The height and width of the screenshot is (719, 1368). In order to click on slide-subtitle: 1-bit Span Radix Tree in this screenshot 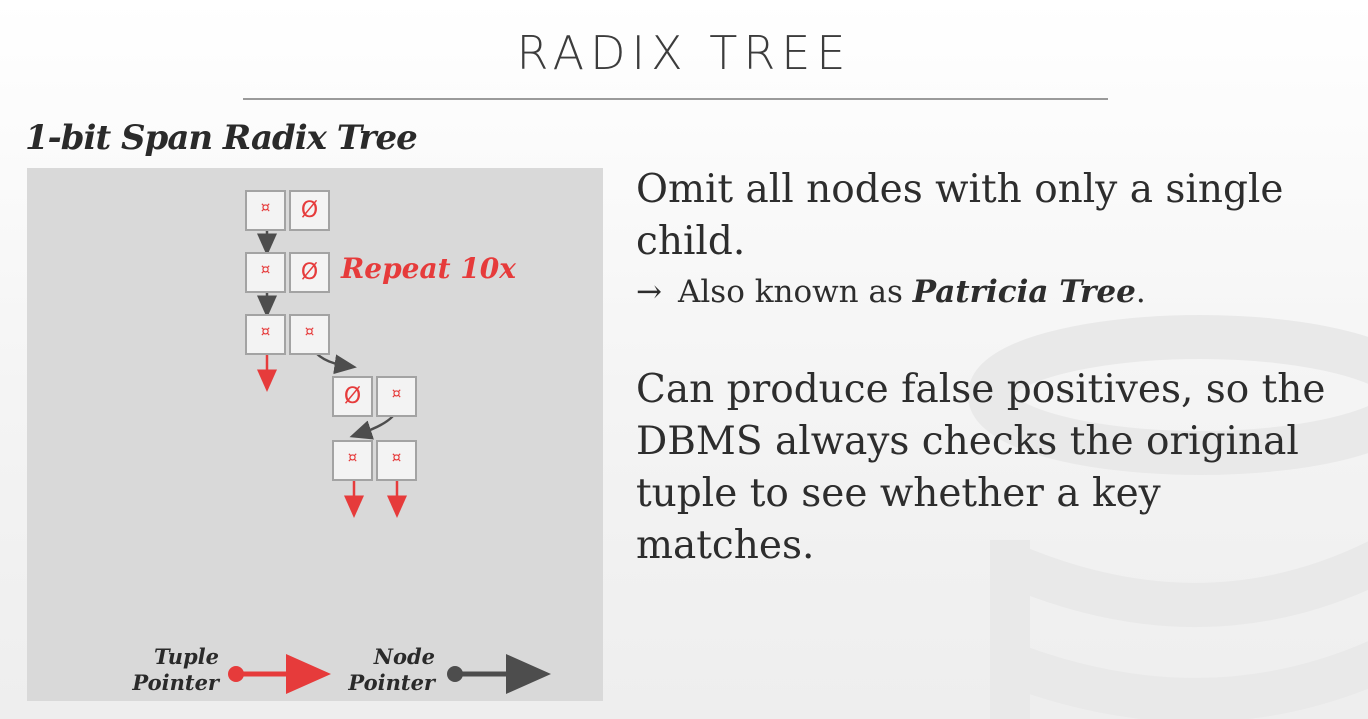, I will do `click(221, 138)`.